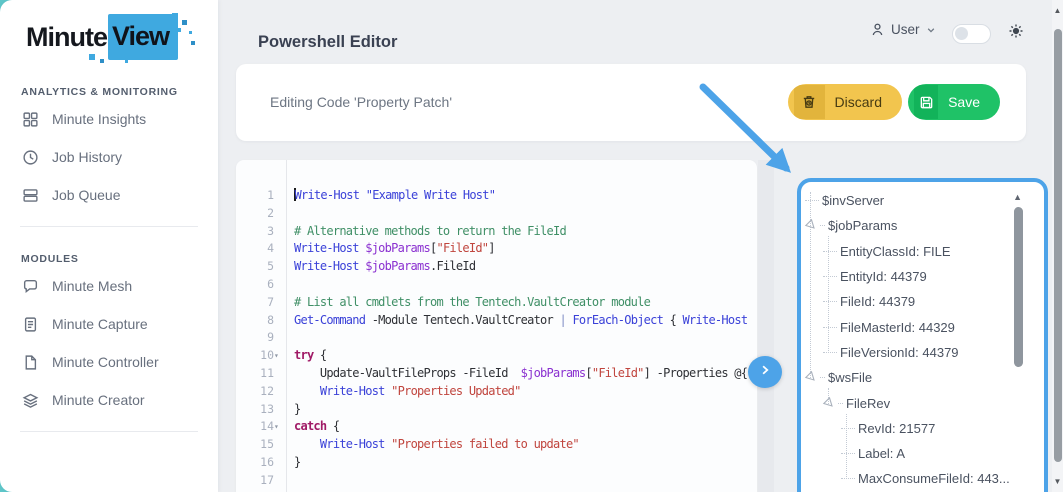 This screenshot has height=492, width=1063. I want to click on editing-status-label: Editing Code 'Property Patch', so click(361, 102).